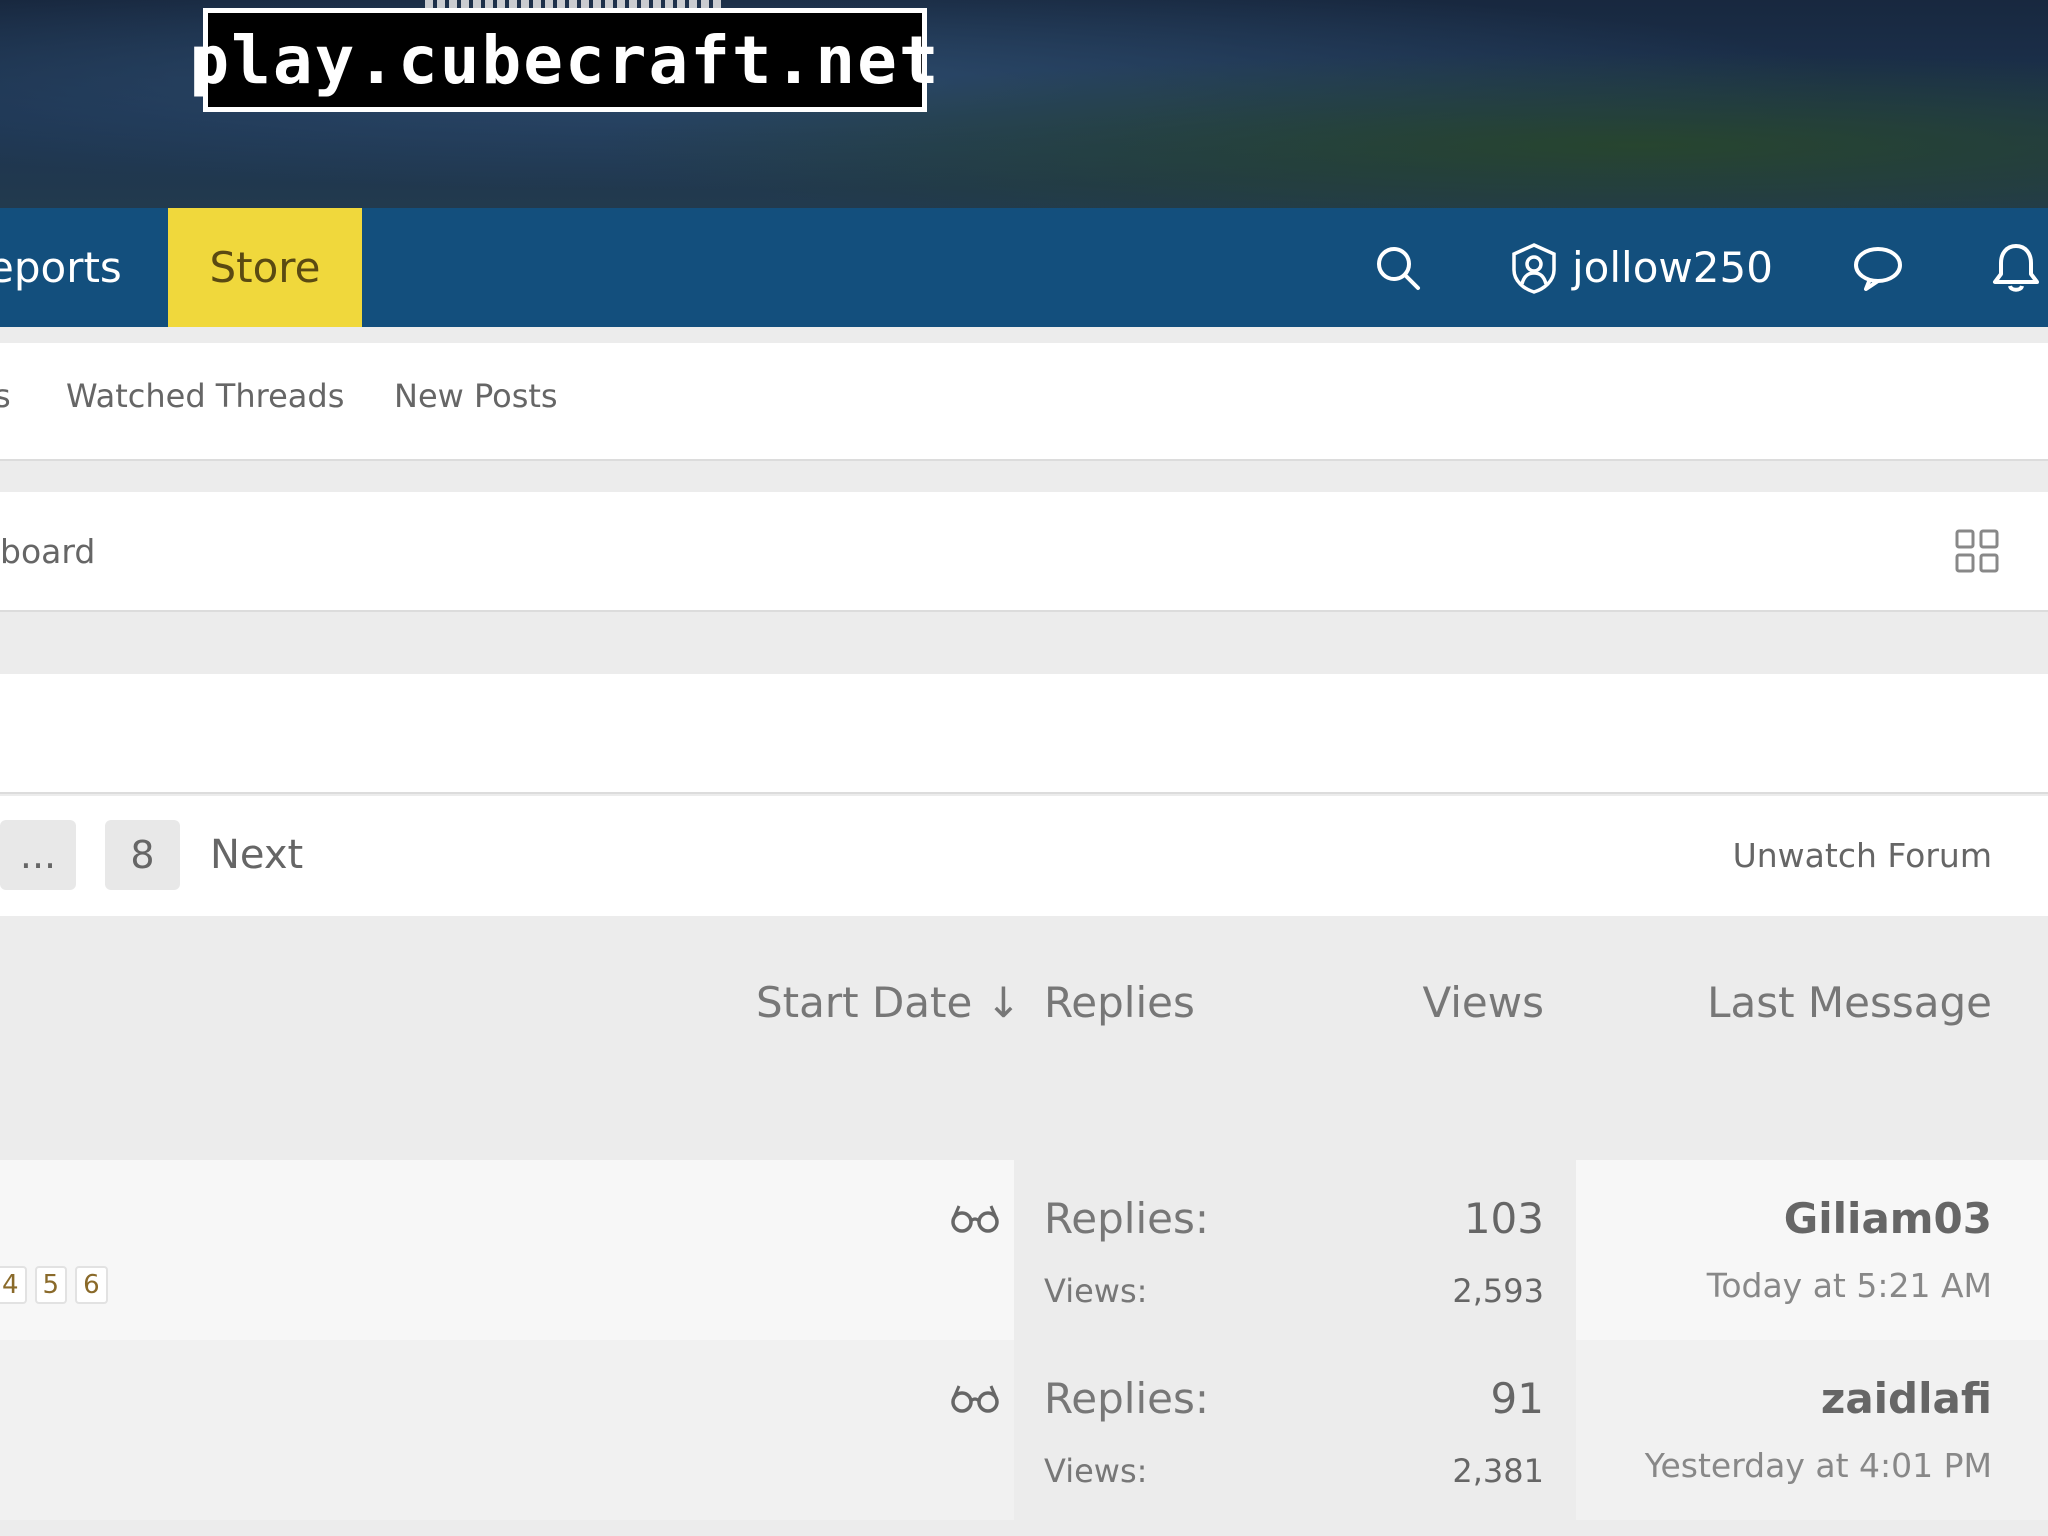 This screenshot has height=1536, width=2048. I want to click on thread-page-links: 4 5 6, so click(54, 1285).